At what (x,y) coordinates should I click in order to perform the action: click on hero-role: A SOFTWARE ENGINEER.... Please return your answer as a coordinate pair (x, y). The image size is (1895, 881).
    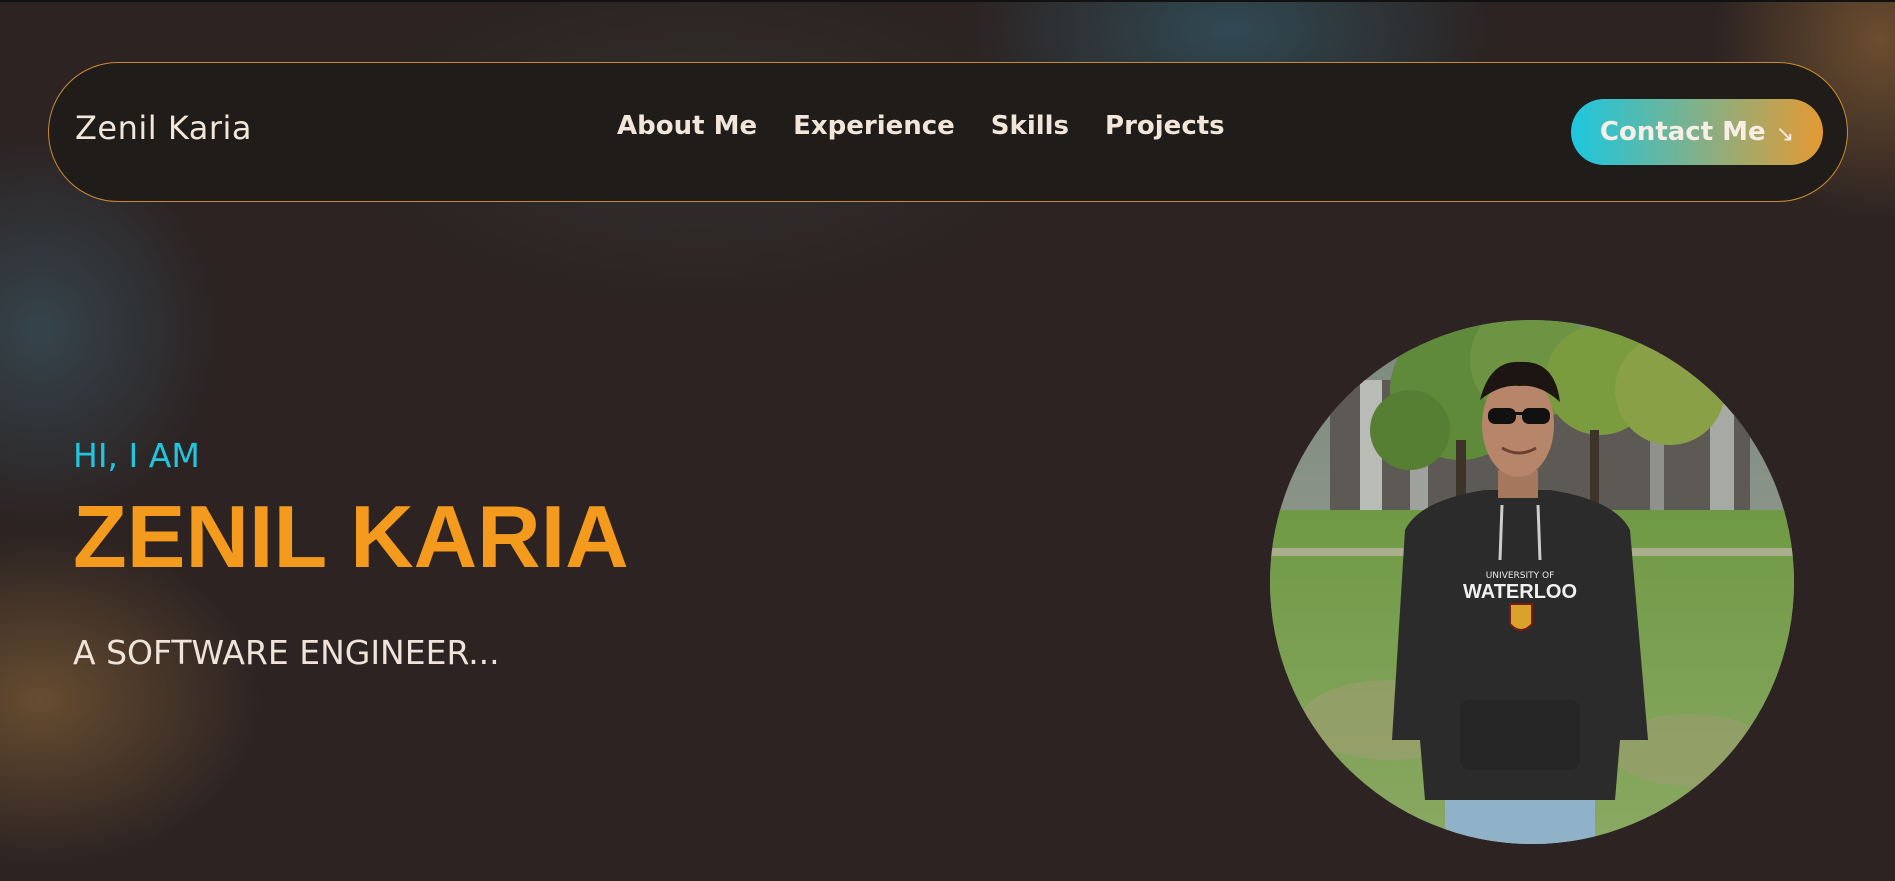
    Looking at the image, I should click on (286, 652).